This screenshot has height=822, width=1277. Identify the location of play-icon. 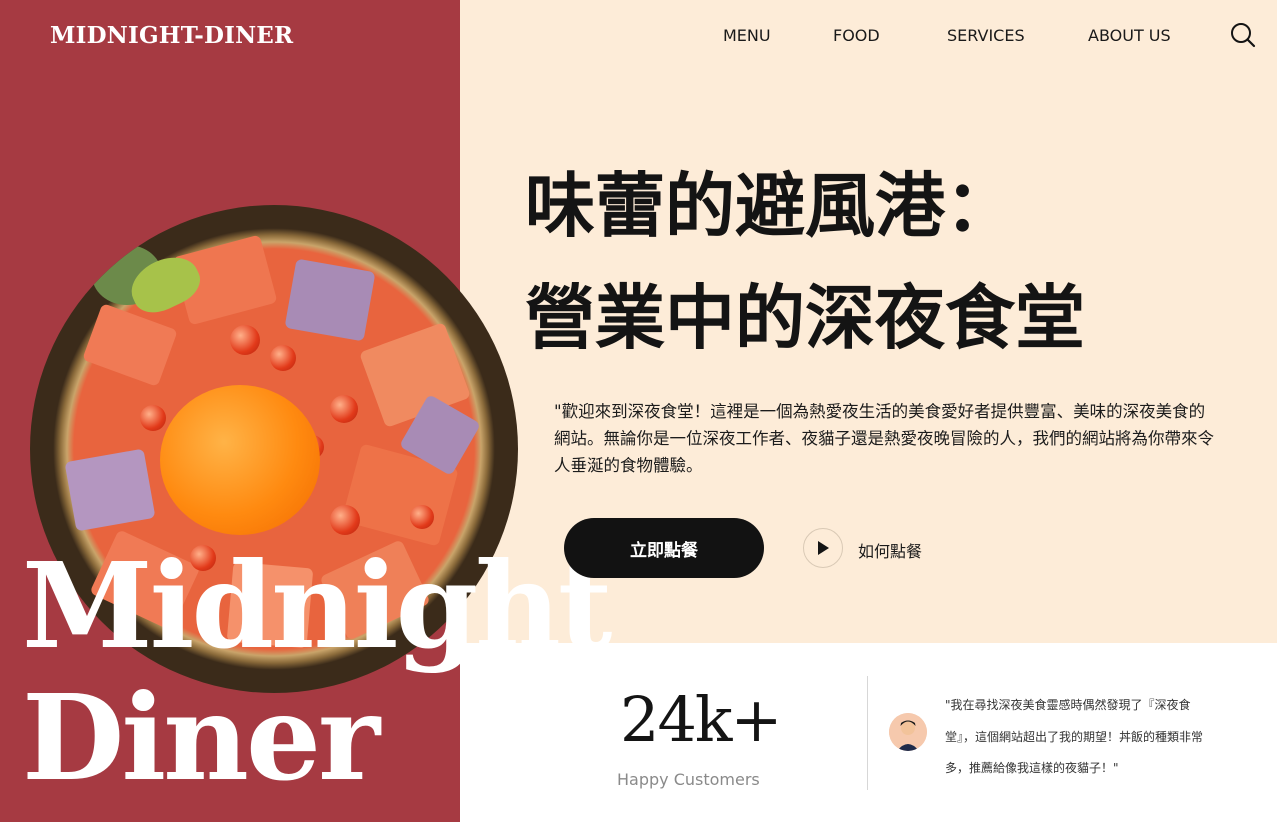
(823, 548).